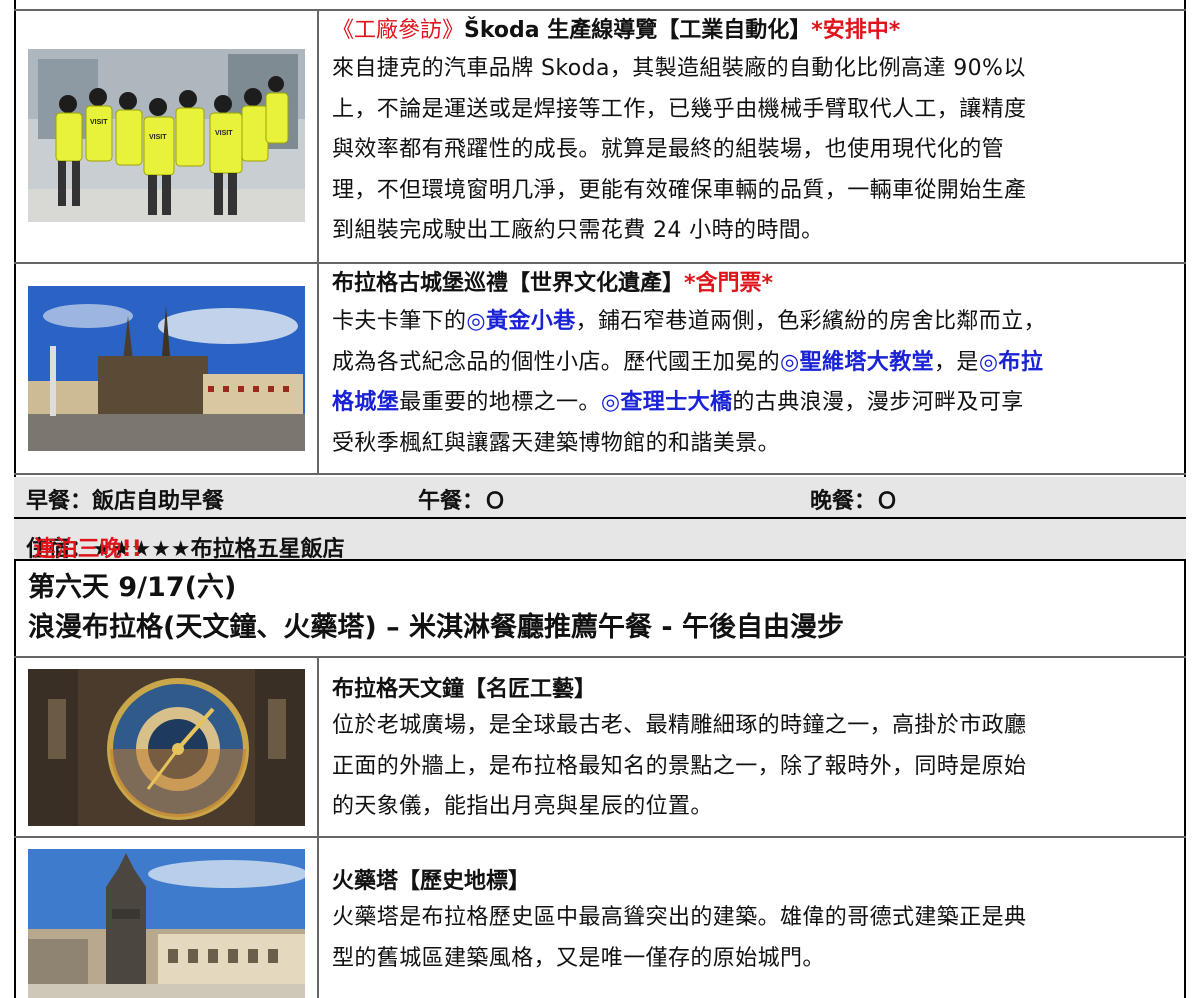  Describe the element at coordinates (125, 501) in the screenshot. I see `breakfast-info: 早餐：飯店自助早餐` at that location.